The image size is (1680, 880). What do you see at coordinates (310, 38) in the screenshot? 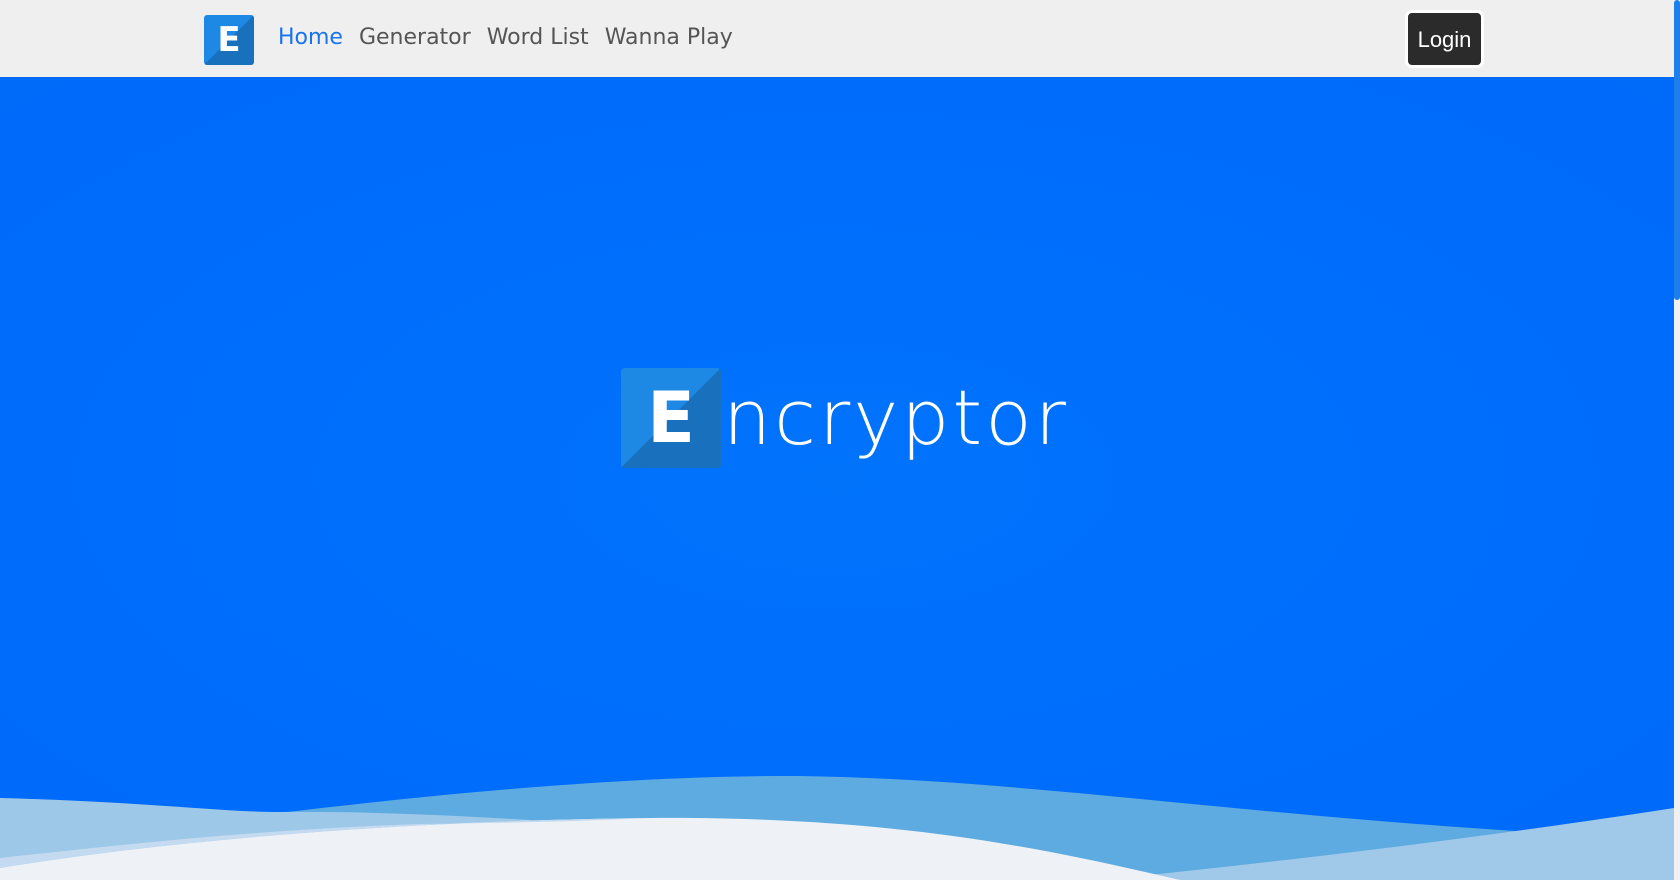
I see `nav-link-home: Home` at bounding box center [310, 38].